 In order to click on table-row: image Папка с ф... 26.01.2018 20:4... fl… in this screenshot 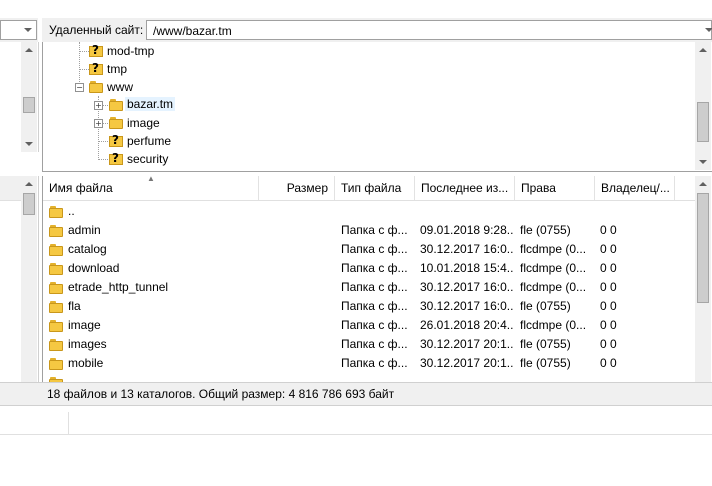, I will do `click(369, 325)`.